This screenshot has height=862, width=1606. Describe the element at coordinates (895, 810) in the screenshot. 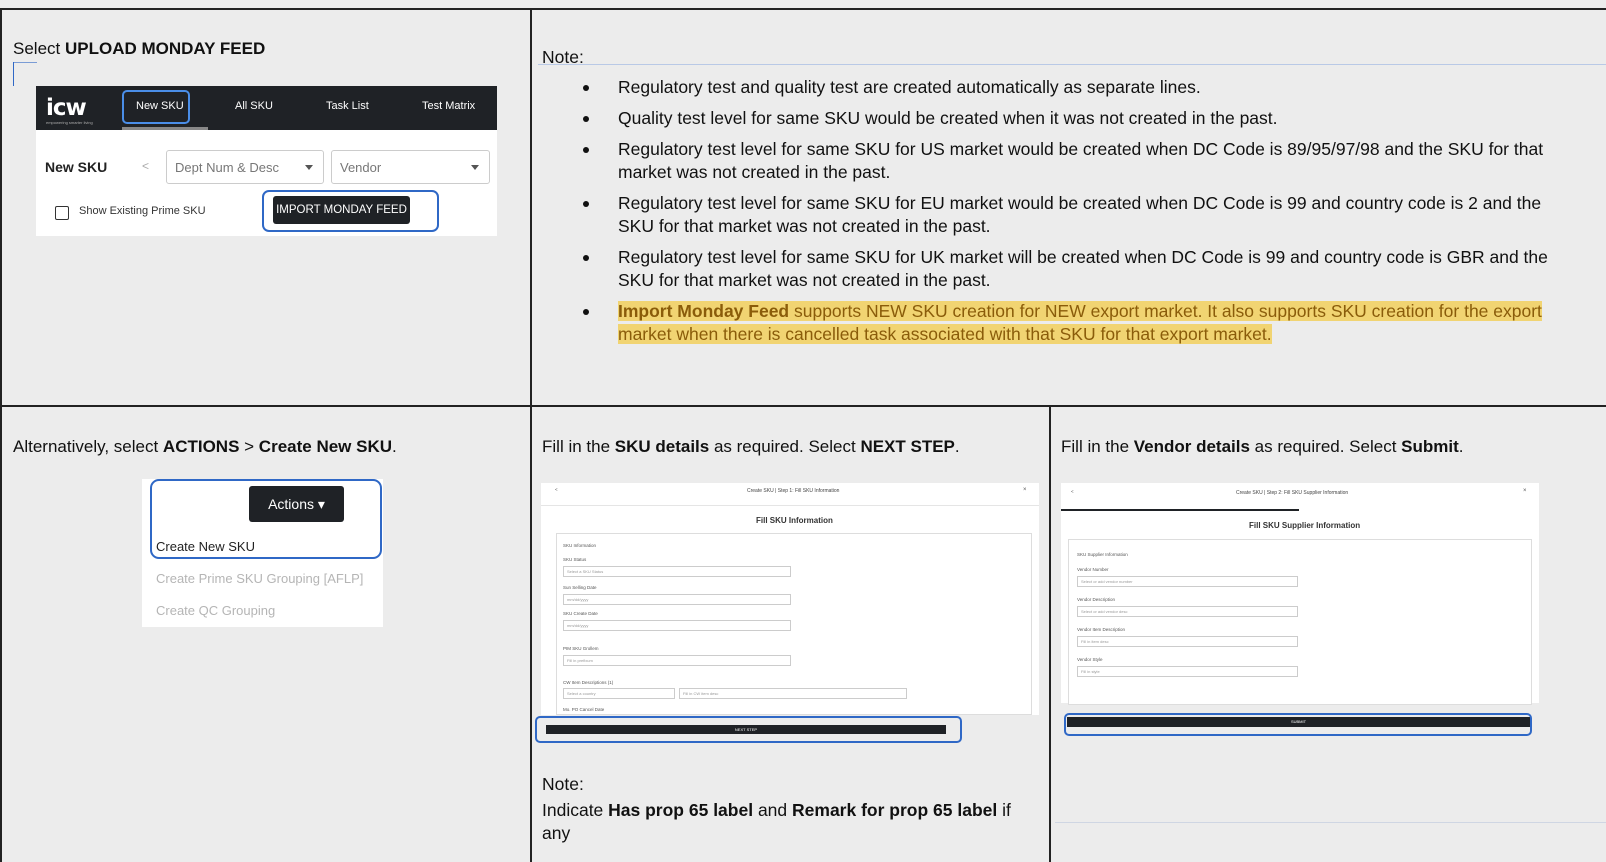

I see `bold-text: Remark for prop 65 label` at that location.